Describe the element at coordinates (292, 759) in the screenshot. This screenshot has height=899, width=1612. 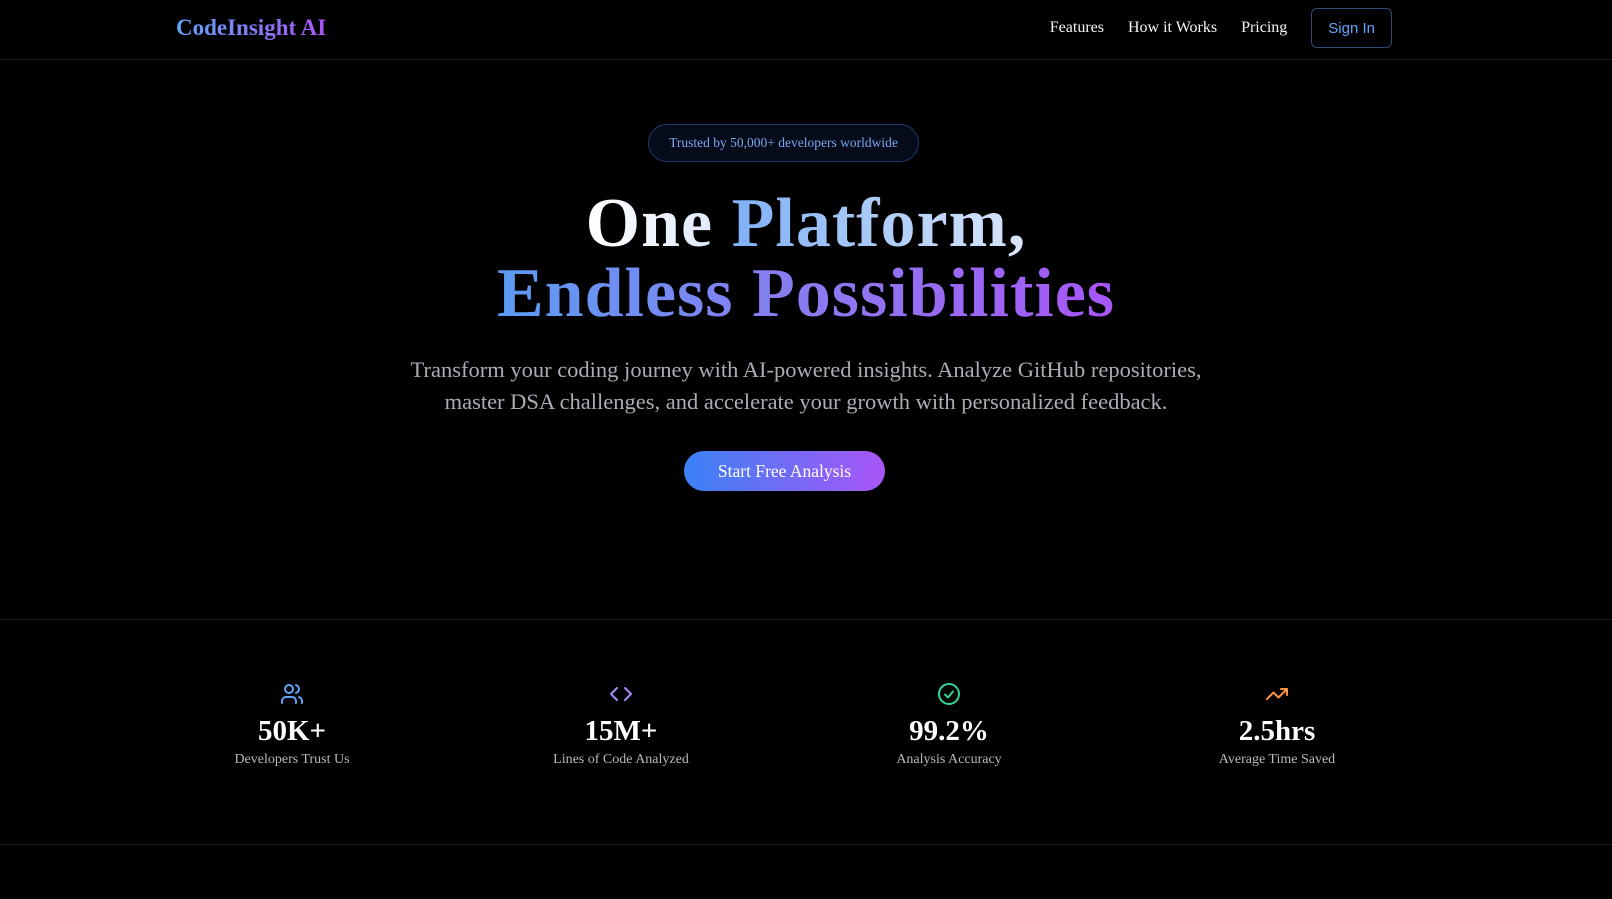
I see `stat-label: Developers Trust Us` at that location.